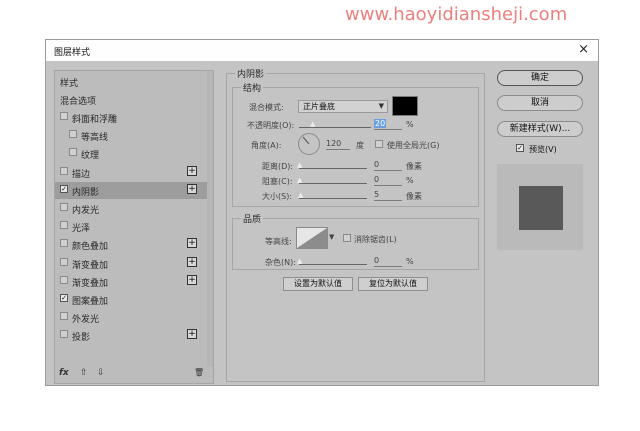  I want to click on choke-unit: %, so click(410, 180).